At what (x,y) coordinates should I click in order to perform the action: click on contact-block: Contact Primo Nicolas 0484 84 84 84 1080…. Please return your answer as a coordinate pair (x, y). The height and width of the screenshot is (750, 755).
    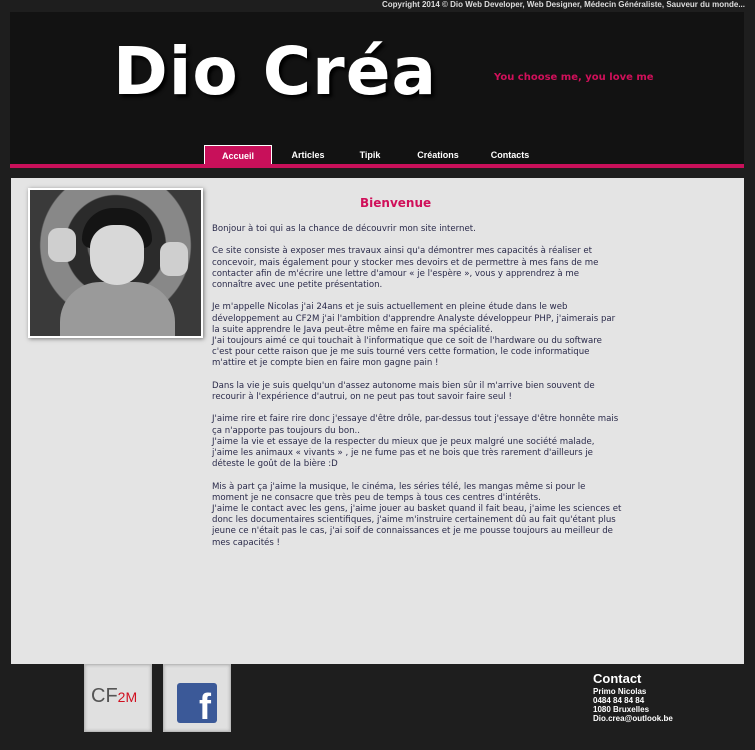
    Looking at the image, I should click on (633, 697).